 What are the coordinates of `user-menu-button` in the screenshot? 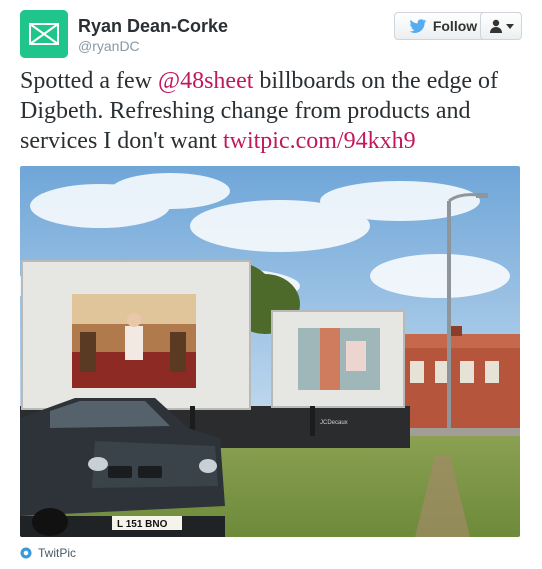 It's located at (501, 26).